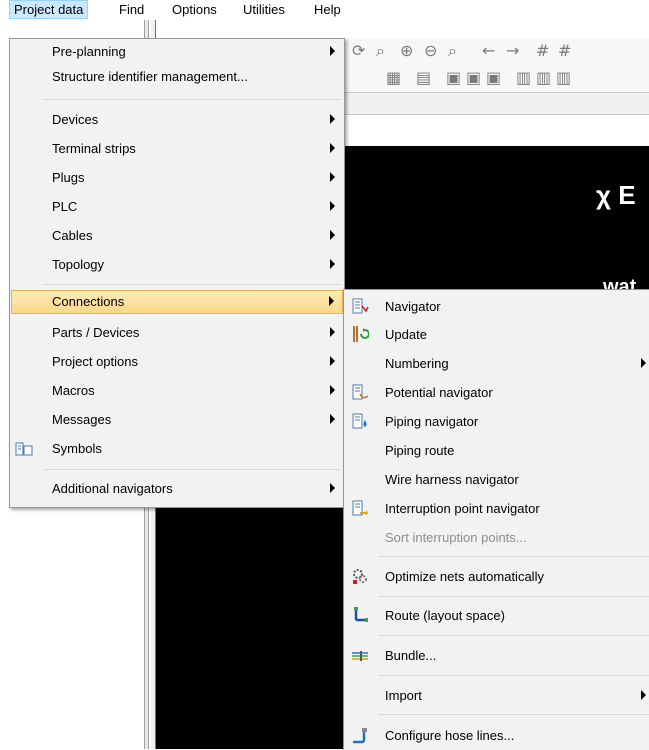  I want to click on menu-options: Options, so click(194, 9).